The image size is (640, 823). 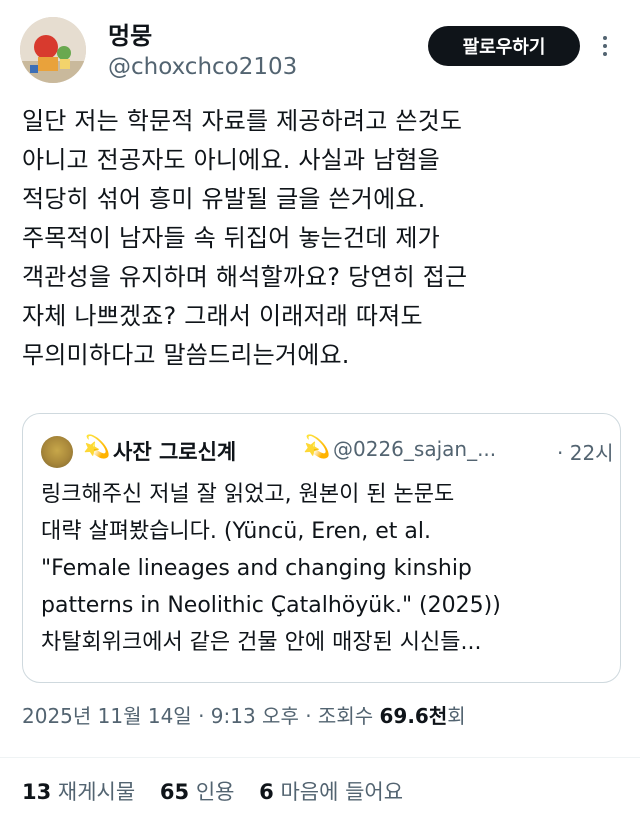 What do you see at coordinates (248, 494) in the screenshot?
I see `quoted-line: 링크해주신 저널 잘 읽었고, 원본이 된 논문도` at bounding box center [248, 494].